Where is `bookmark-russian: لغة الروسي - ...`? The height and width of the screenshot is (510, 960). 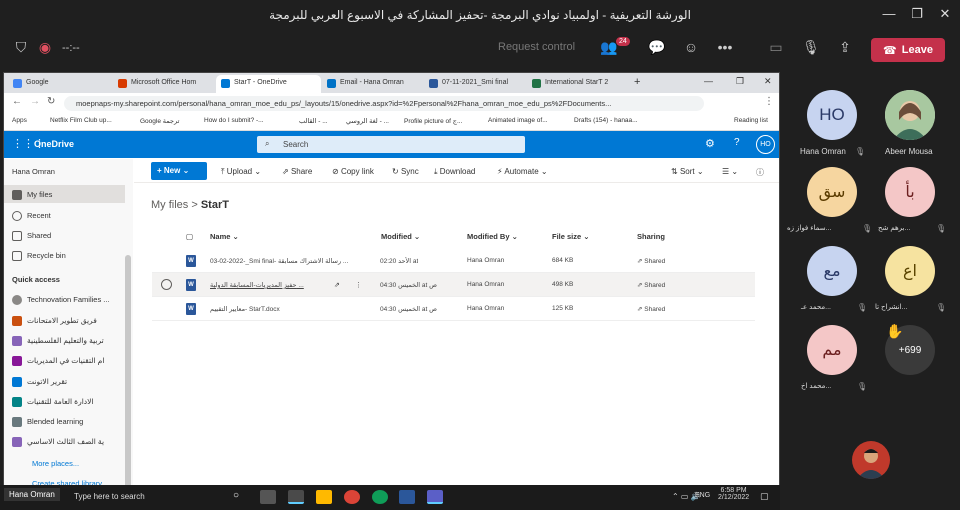 bookmark-russian: لغة الروسي - ... is located at coordinates (367, 121).